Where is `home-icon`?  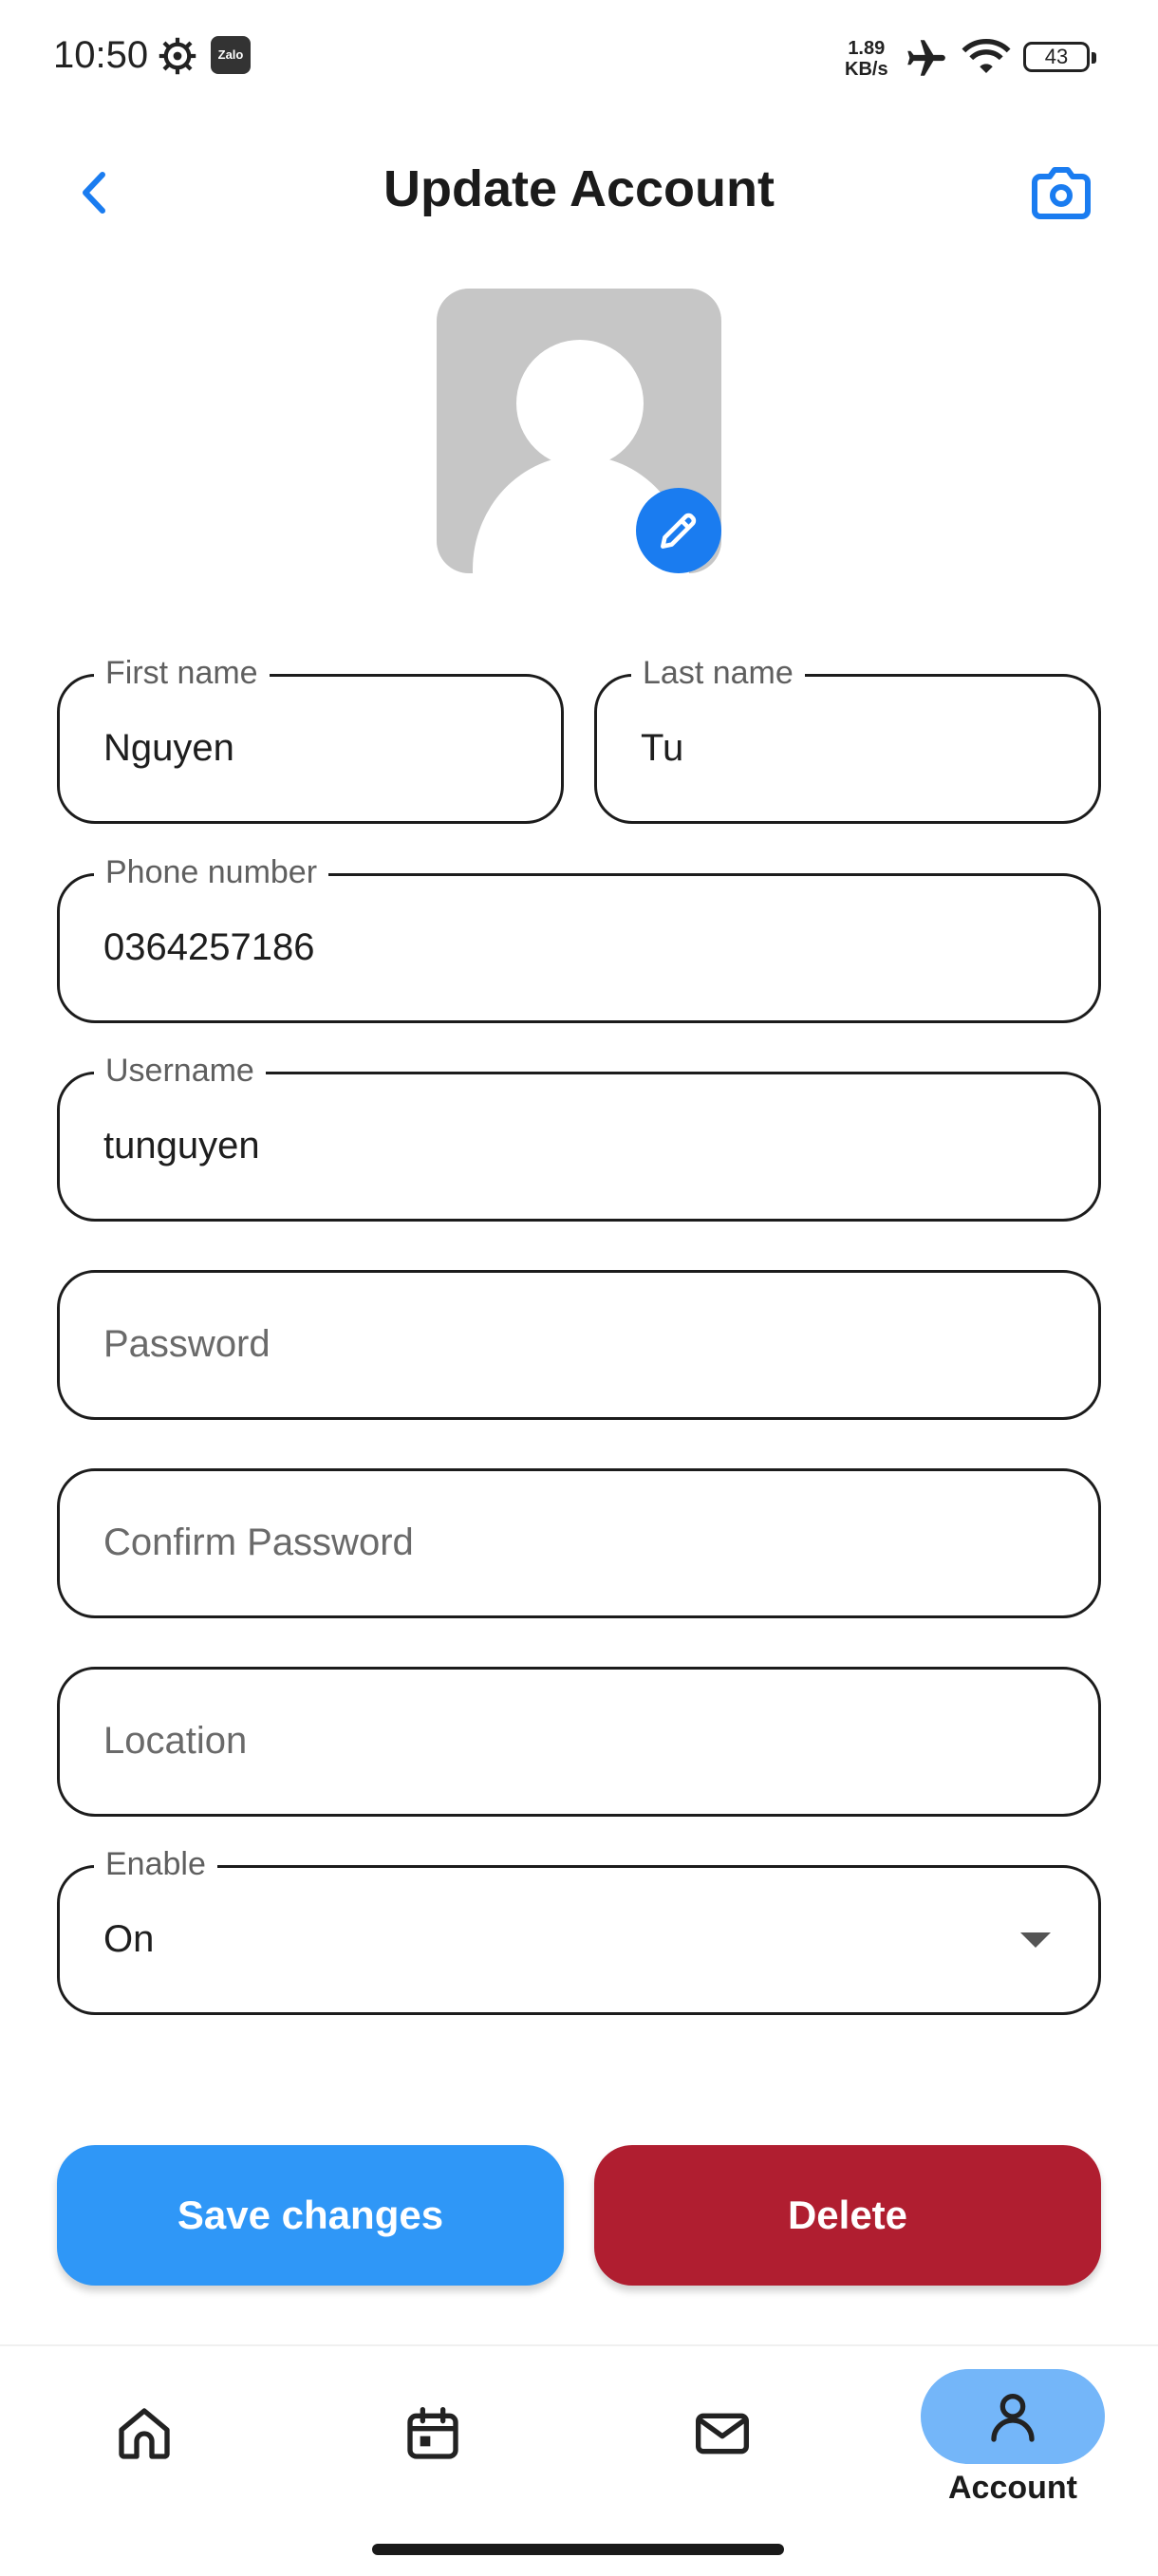
home-icon is located at coordinates (144, 2433).